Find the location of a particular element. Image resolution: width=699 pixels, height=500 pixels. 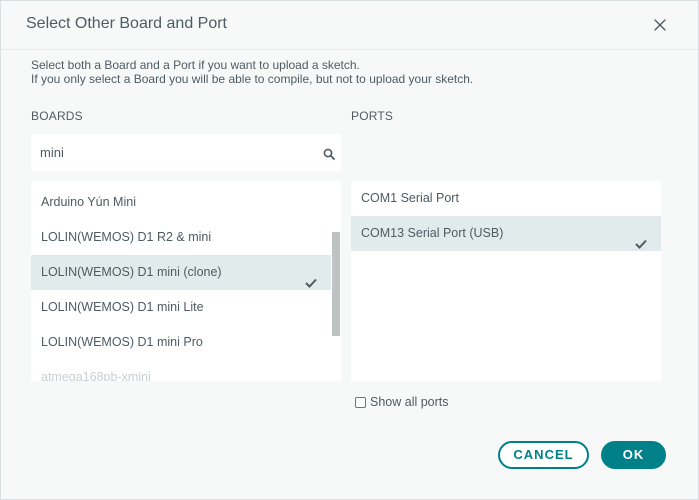

dialog-title: Select Other Board and Port is located at coordinates (126, 23).